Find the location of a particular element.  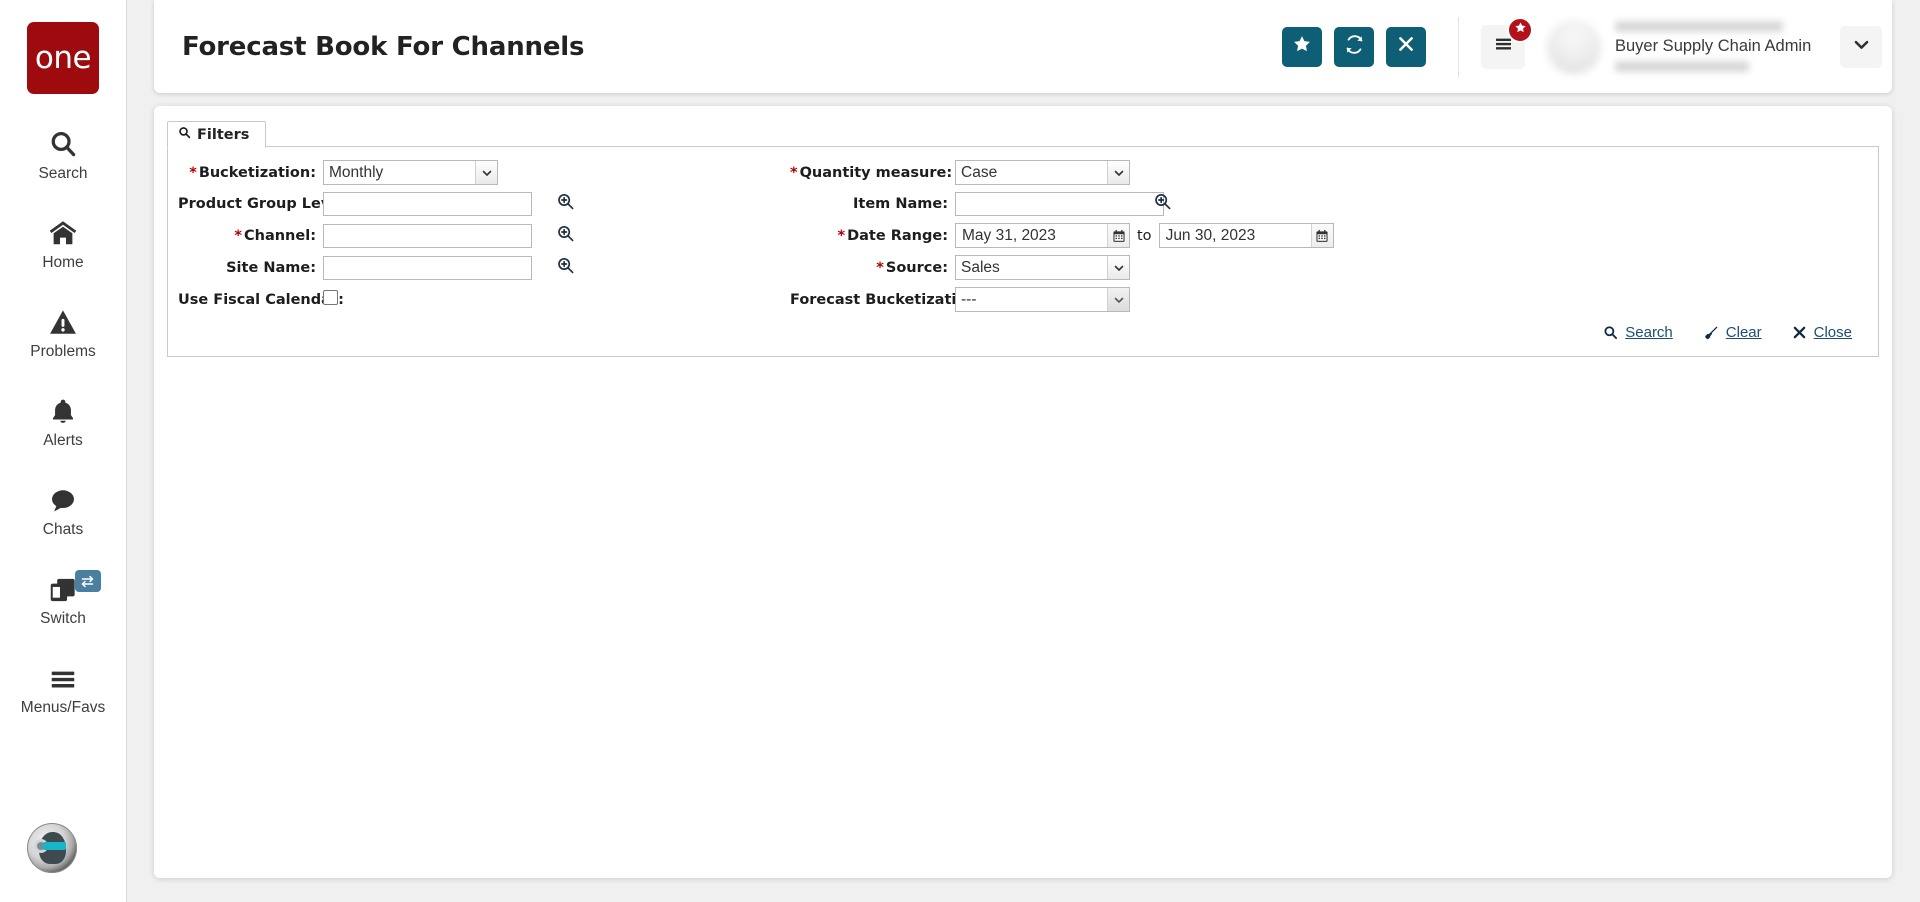

search-link: Search is located at coordinates (1638, 332).